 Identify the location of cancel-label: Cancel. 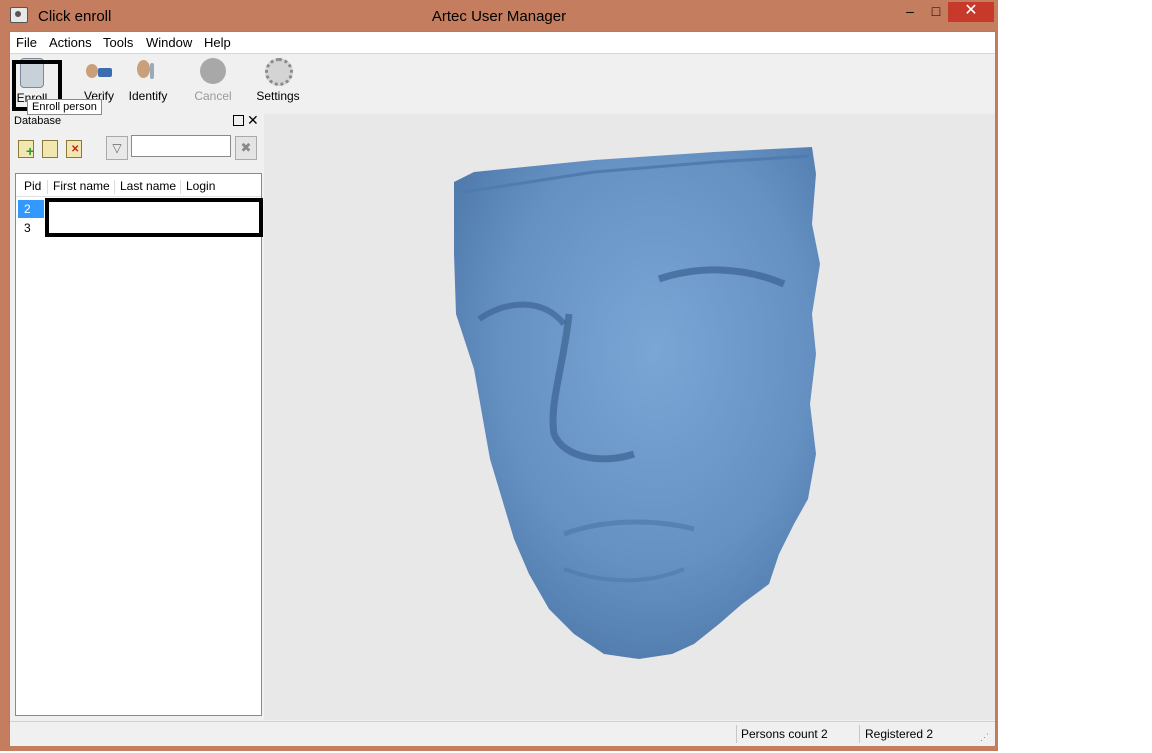
(213, 96).